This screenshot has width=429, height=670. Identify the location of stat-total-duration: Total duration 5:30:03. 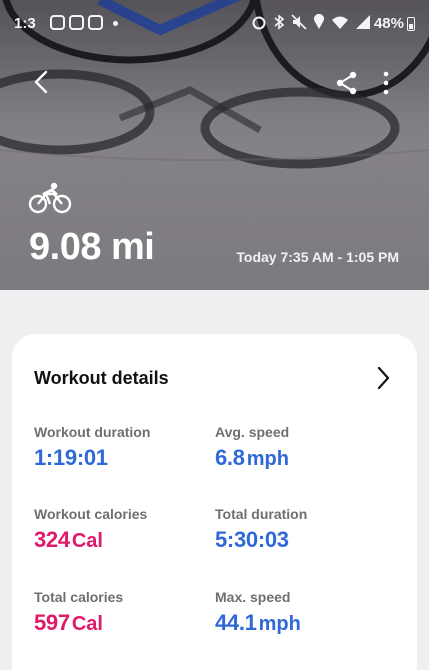
(261, 529).